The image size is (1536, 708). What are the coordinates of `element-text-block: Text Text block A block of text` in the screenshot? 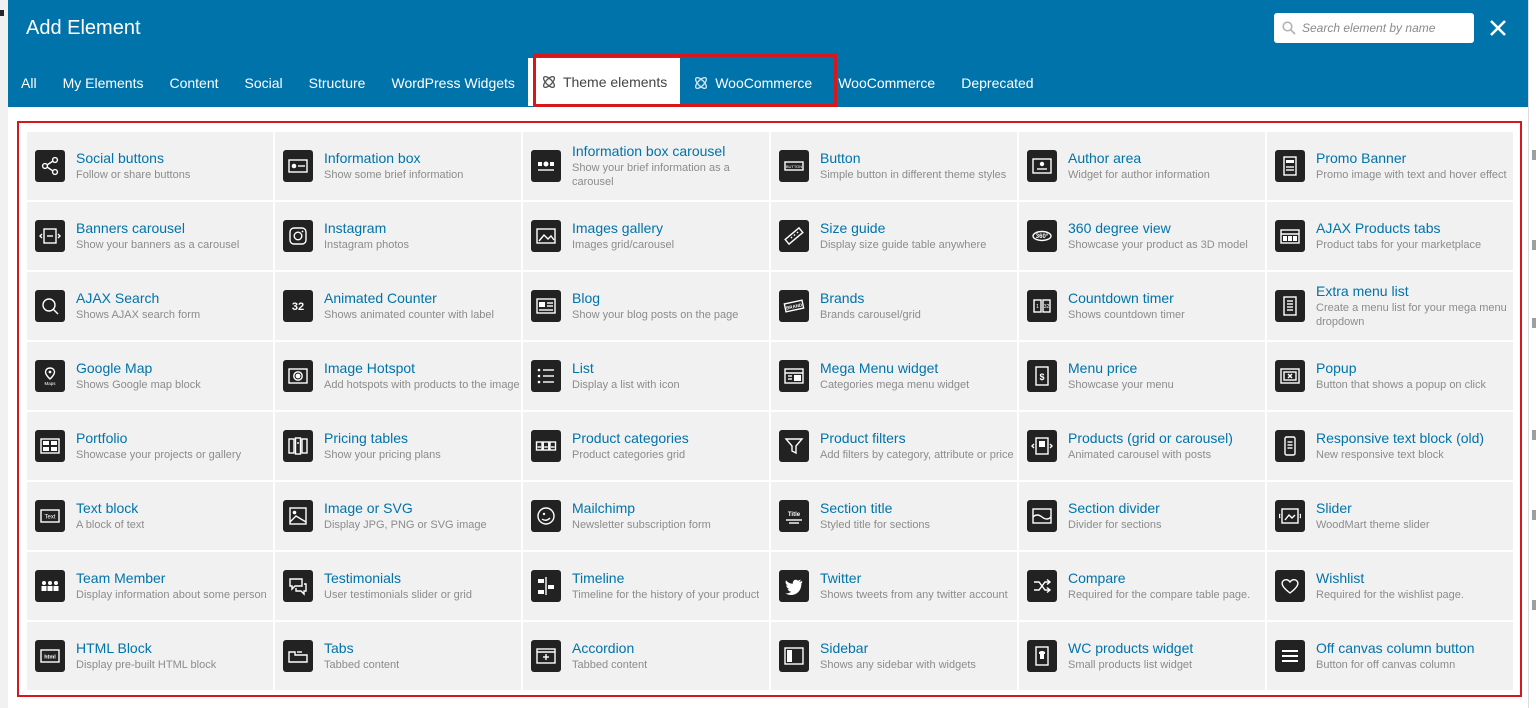 It's located at (150, 516).